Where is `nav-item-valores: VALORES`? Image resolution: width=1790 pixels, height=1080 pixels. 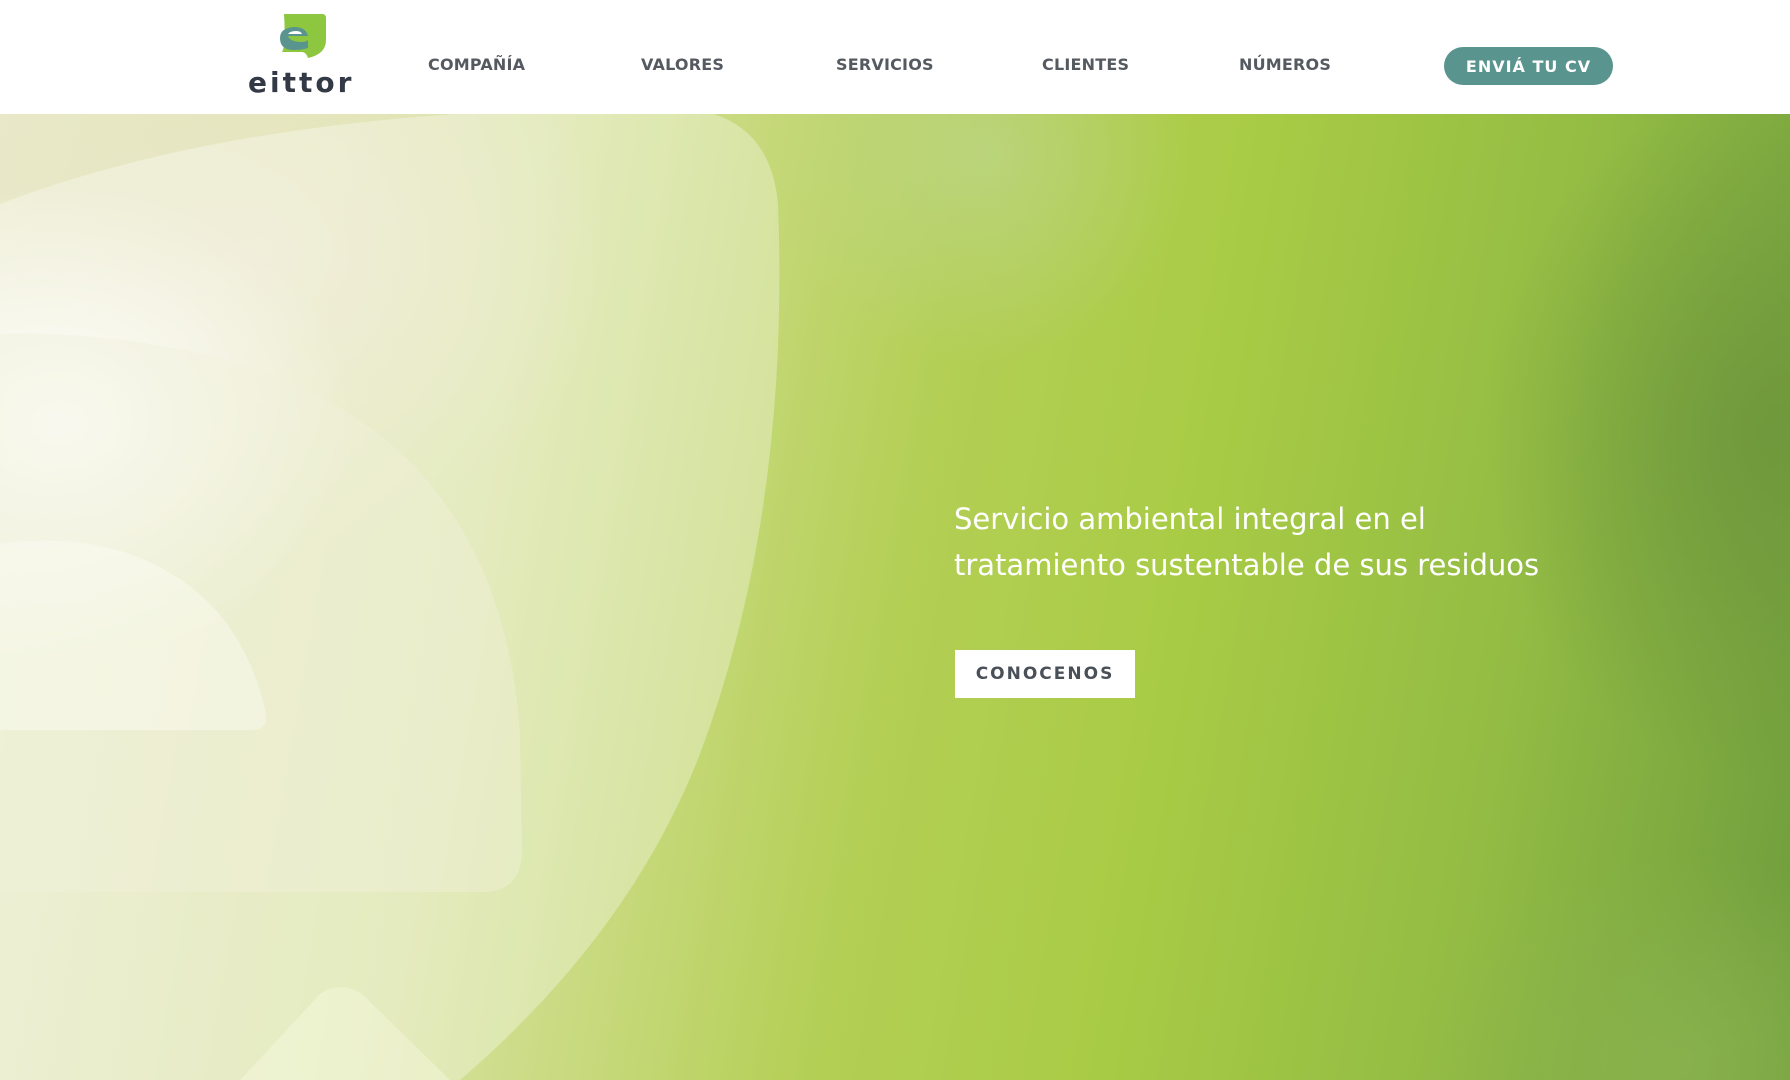
nav-item-valores: VALORES is located at coordinates (682, 64).